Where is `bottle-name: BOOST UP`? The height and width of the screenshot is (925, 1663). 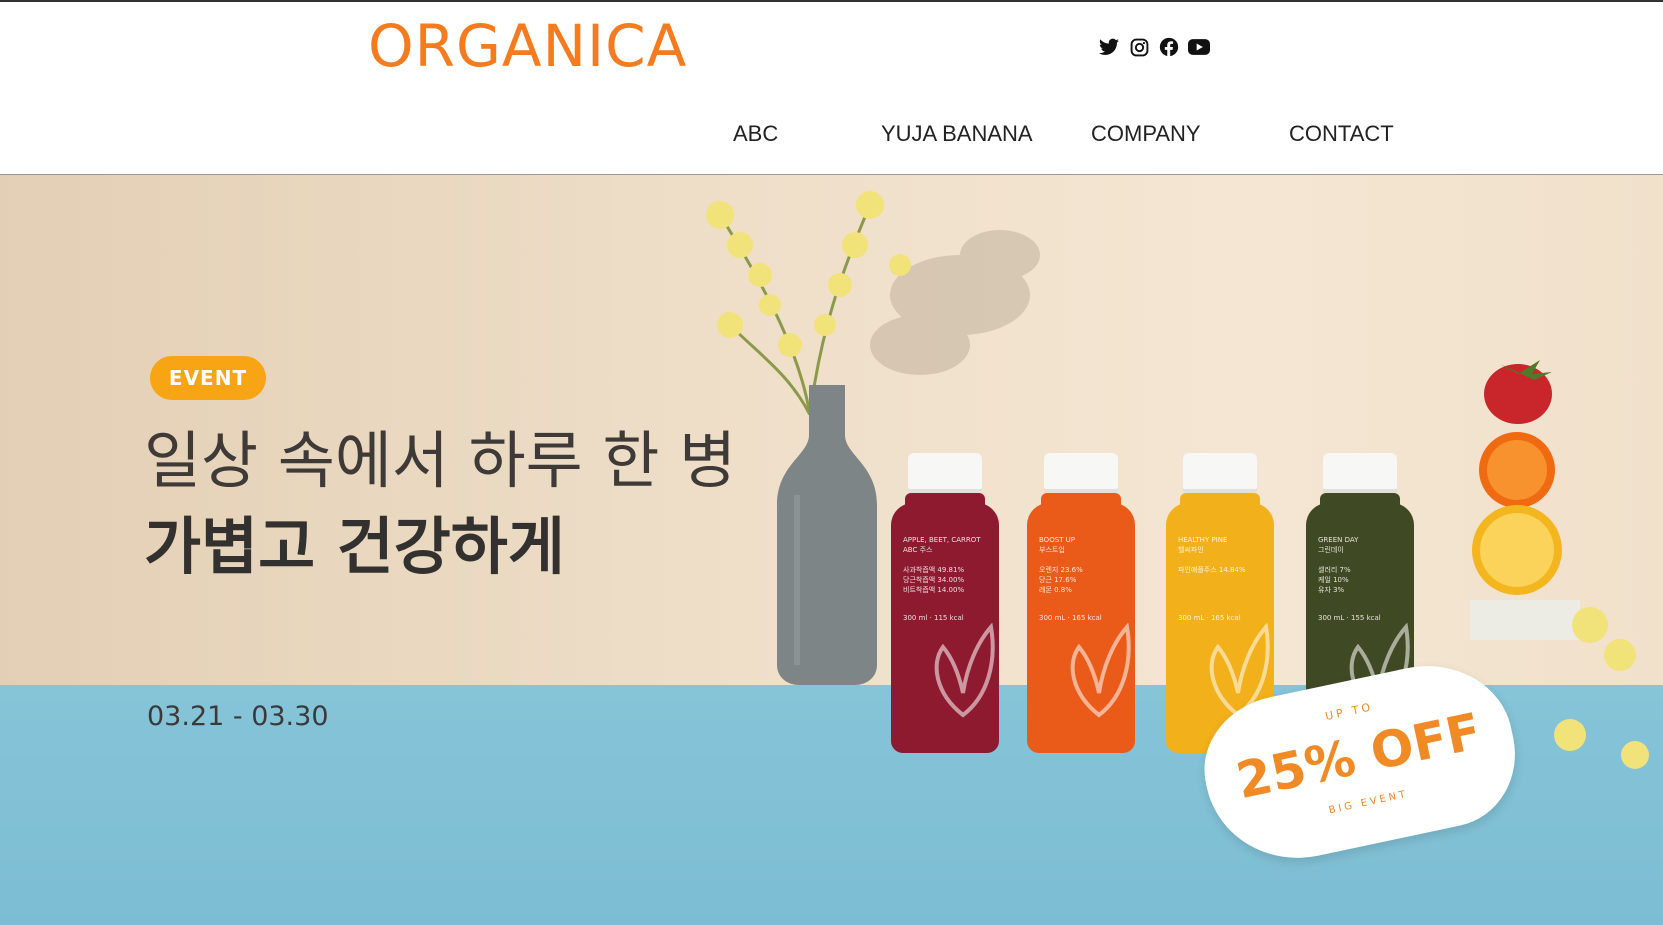 bottle-name: BOOST UP is located at coordinates (1057, 540).